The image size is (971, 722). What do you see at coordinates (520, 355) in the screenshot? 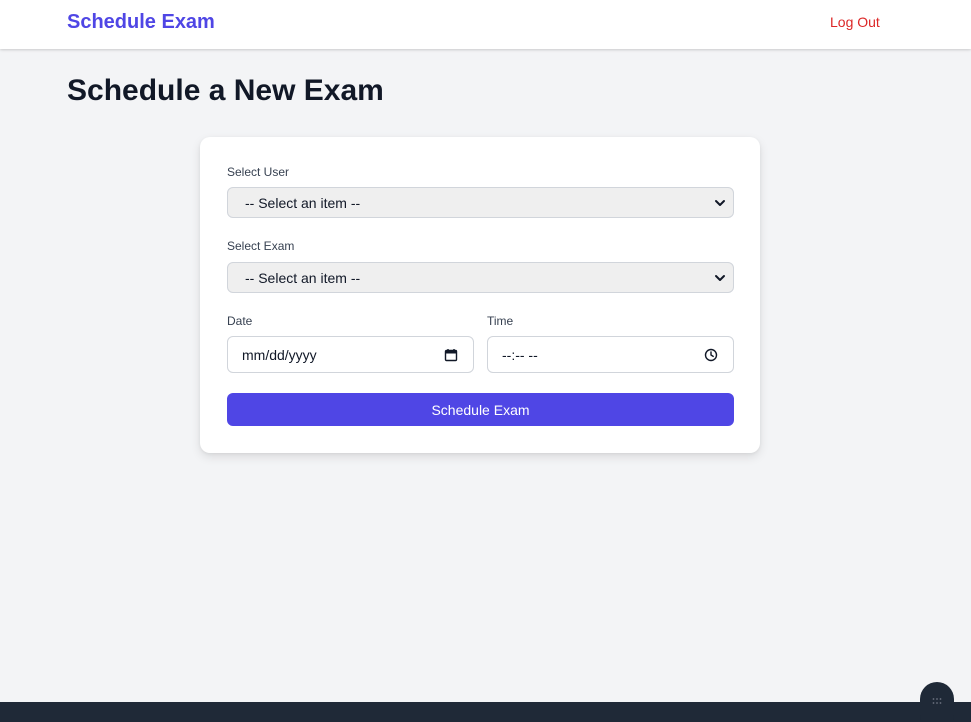
I see `time-placeholder: --:-- --` at bounding box center [520, 355].